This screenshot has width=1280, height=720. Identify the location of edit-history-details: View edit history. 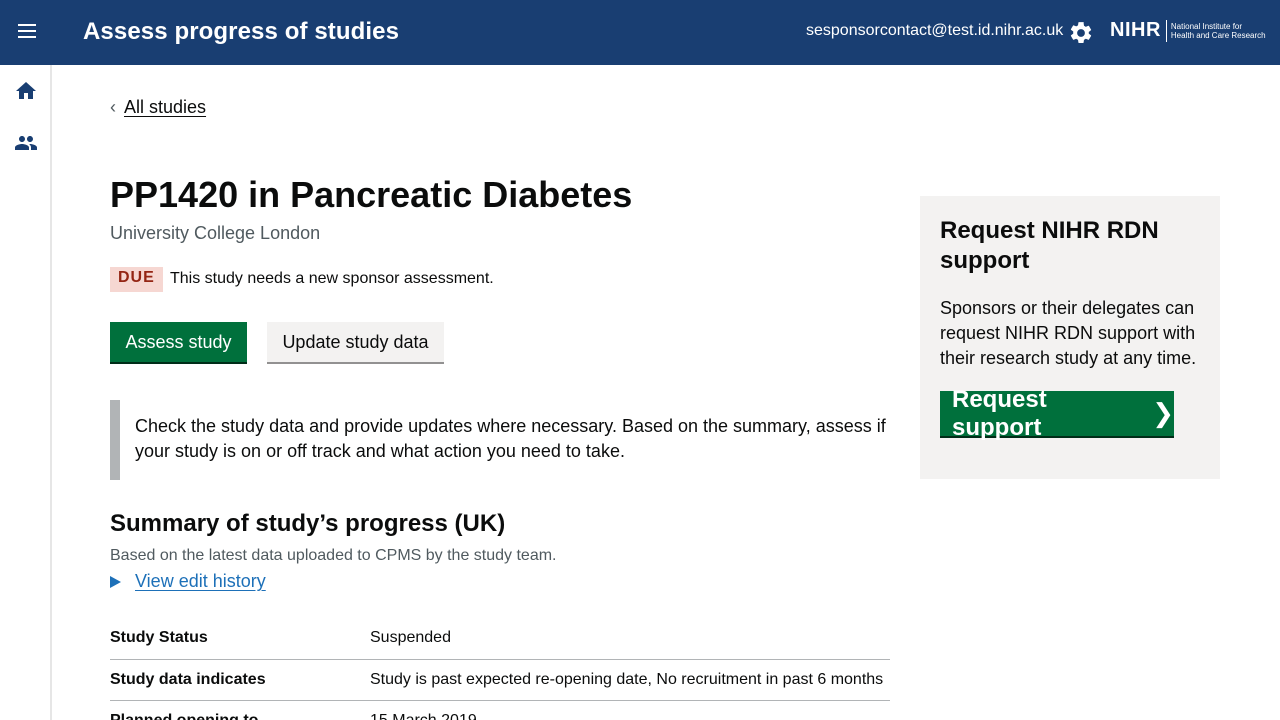
(188, 581).